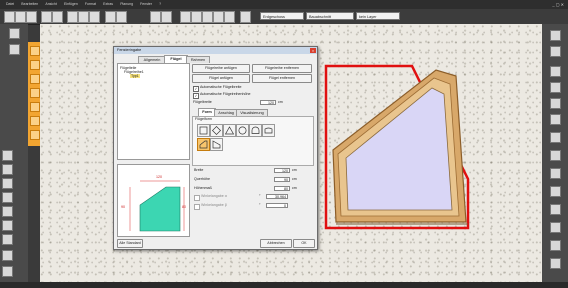  I want to click on tab-frame: Rahmen, so click(198, 59).